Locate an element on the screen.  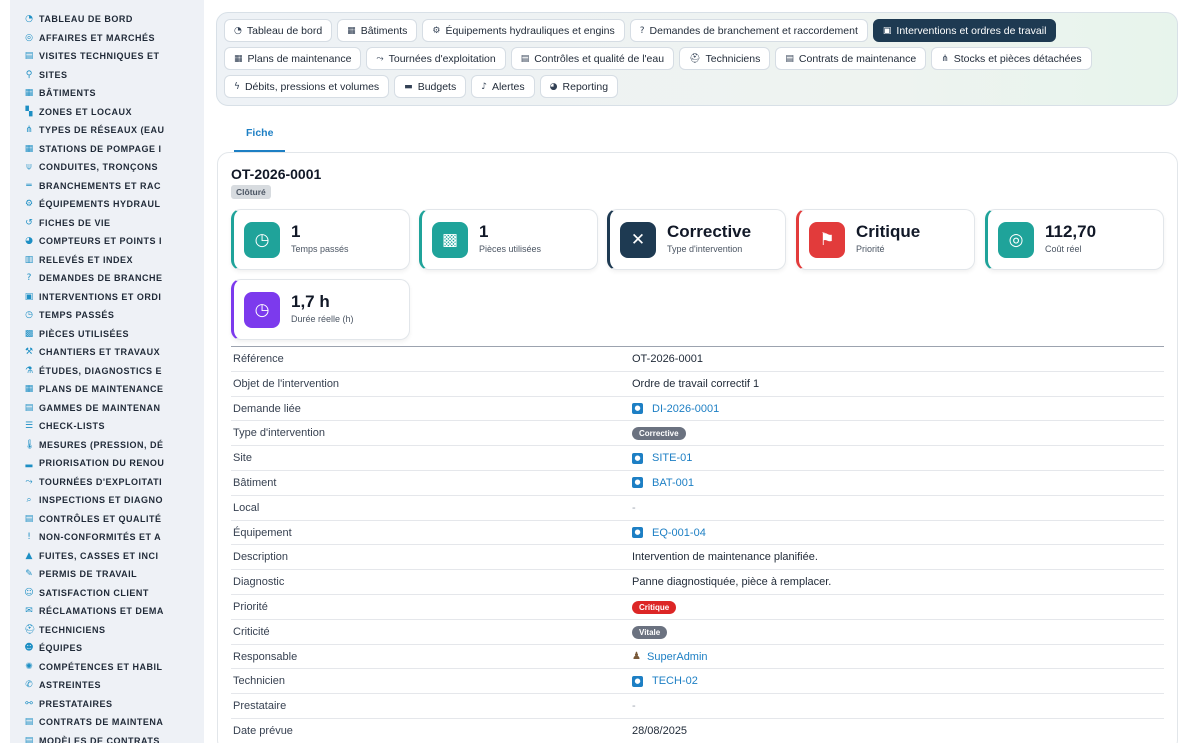
nav-button: ▦ Plans de maintenance is located at coordinates (293, 58).